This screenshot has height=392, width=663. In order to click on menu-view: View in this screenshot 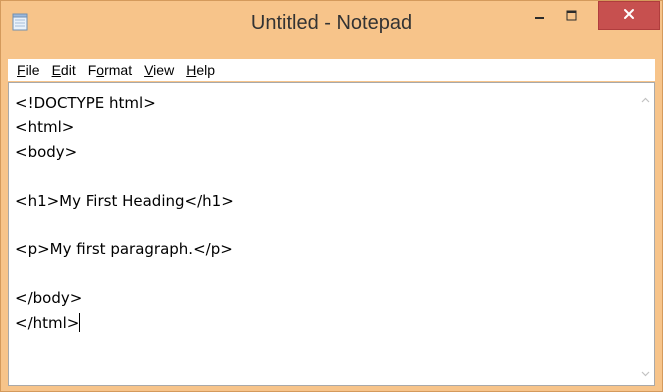, I will do `click(159, 70)`.